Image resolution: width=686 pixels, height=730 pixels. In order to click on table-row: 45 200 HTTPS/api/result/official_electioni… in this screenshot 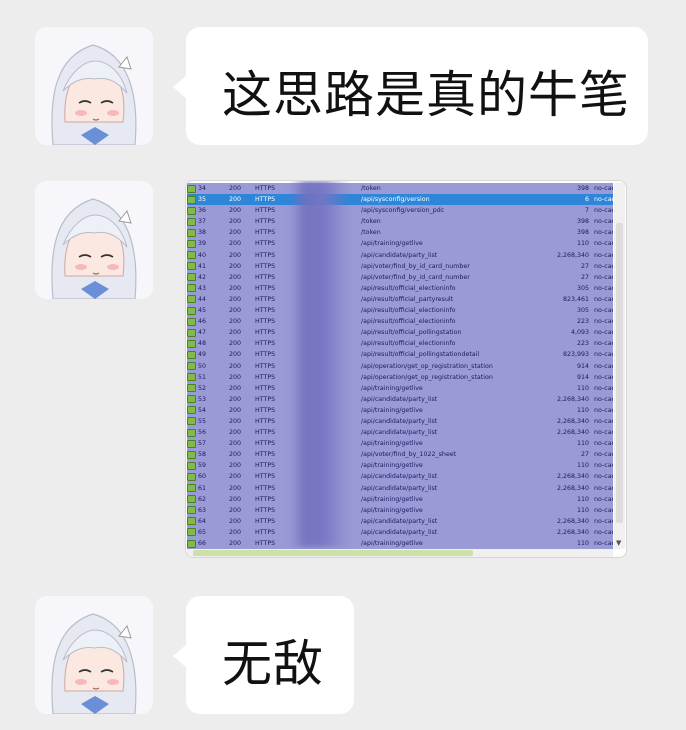, I will do `click(400, 310)`.